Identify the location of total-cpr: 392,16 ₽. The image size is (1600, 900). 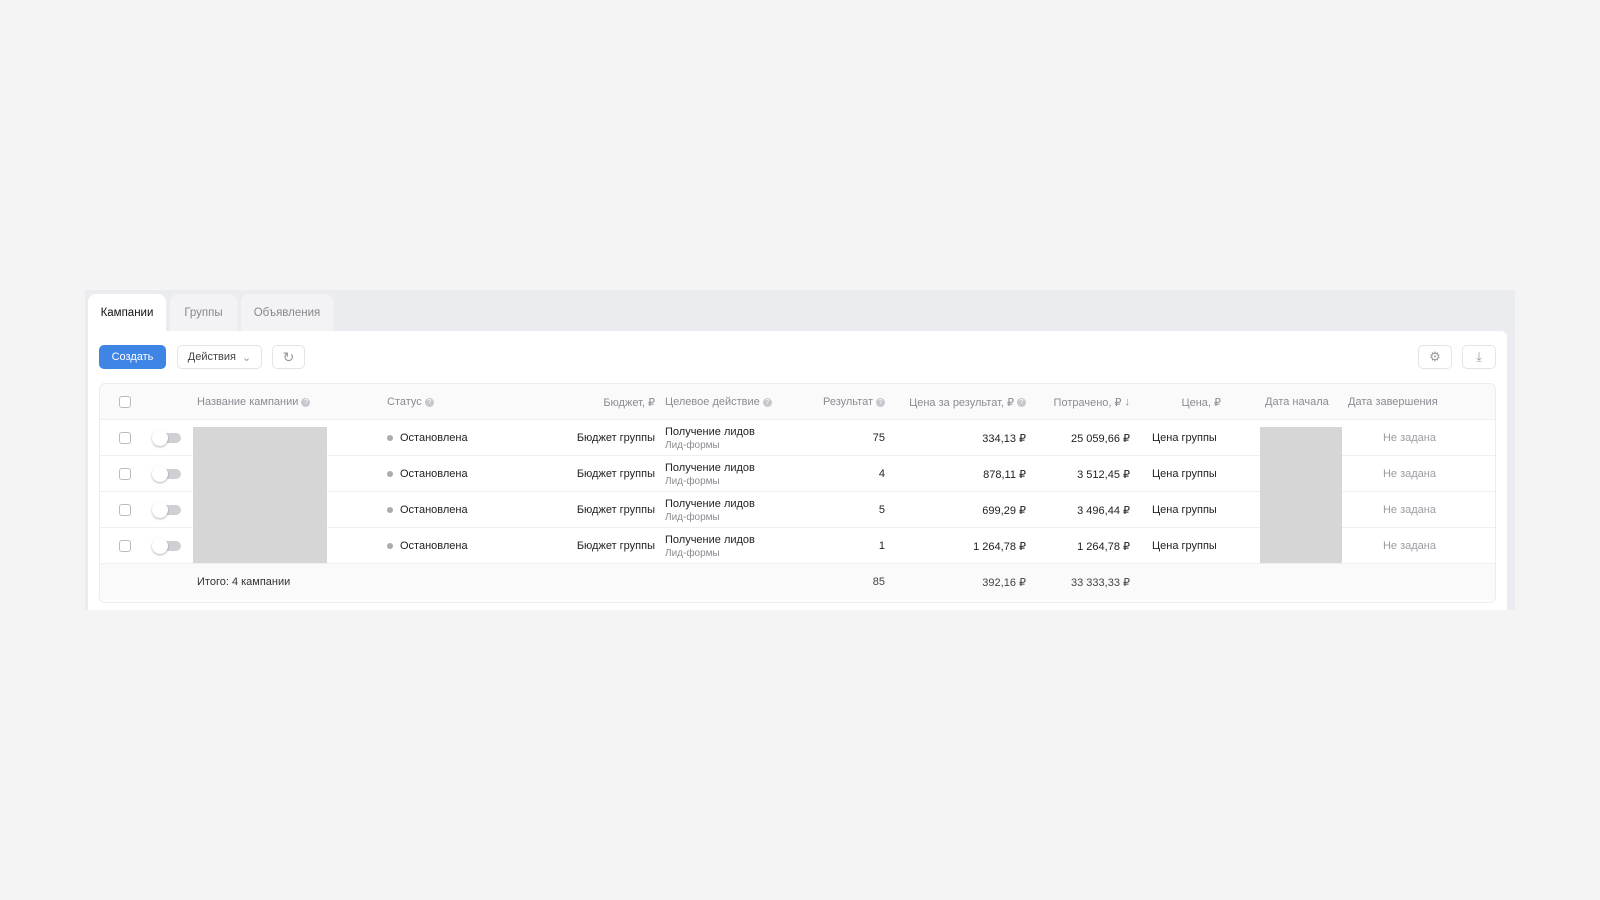
(1004, 582).